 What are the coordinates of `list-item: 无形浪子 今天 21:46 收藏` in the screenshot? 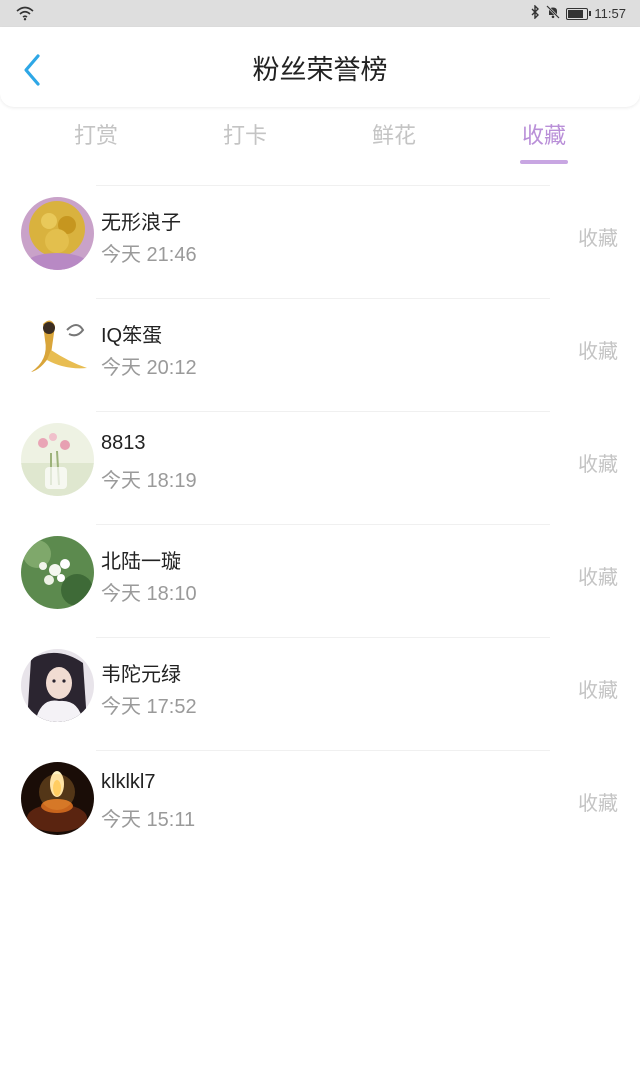 It's located at (320, 240).